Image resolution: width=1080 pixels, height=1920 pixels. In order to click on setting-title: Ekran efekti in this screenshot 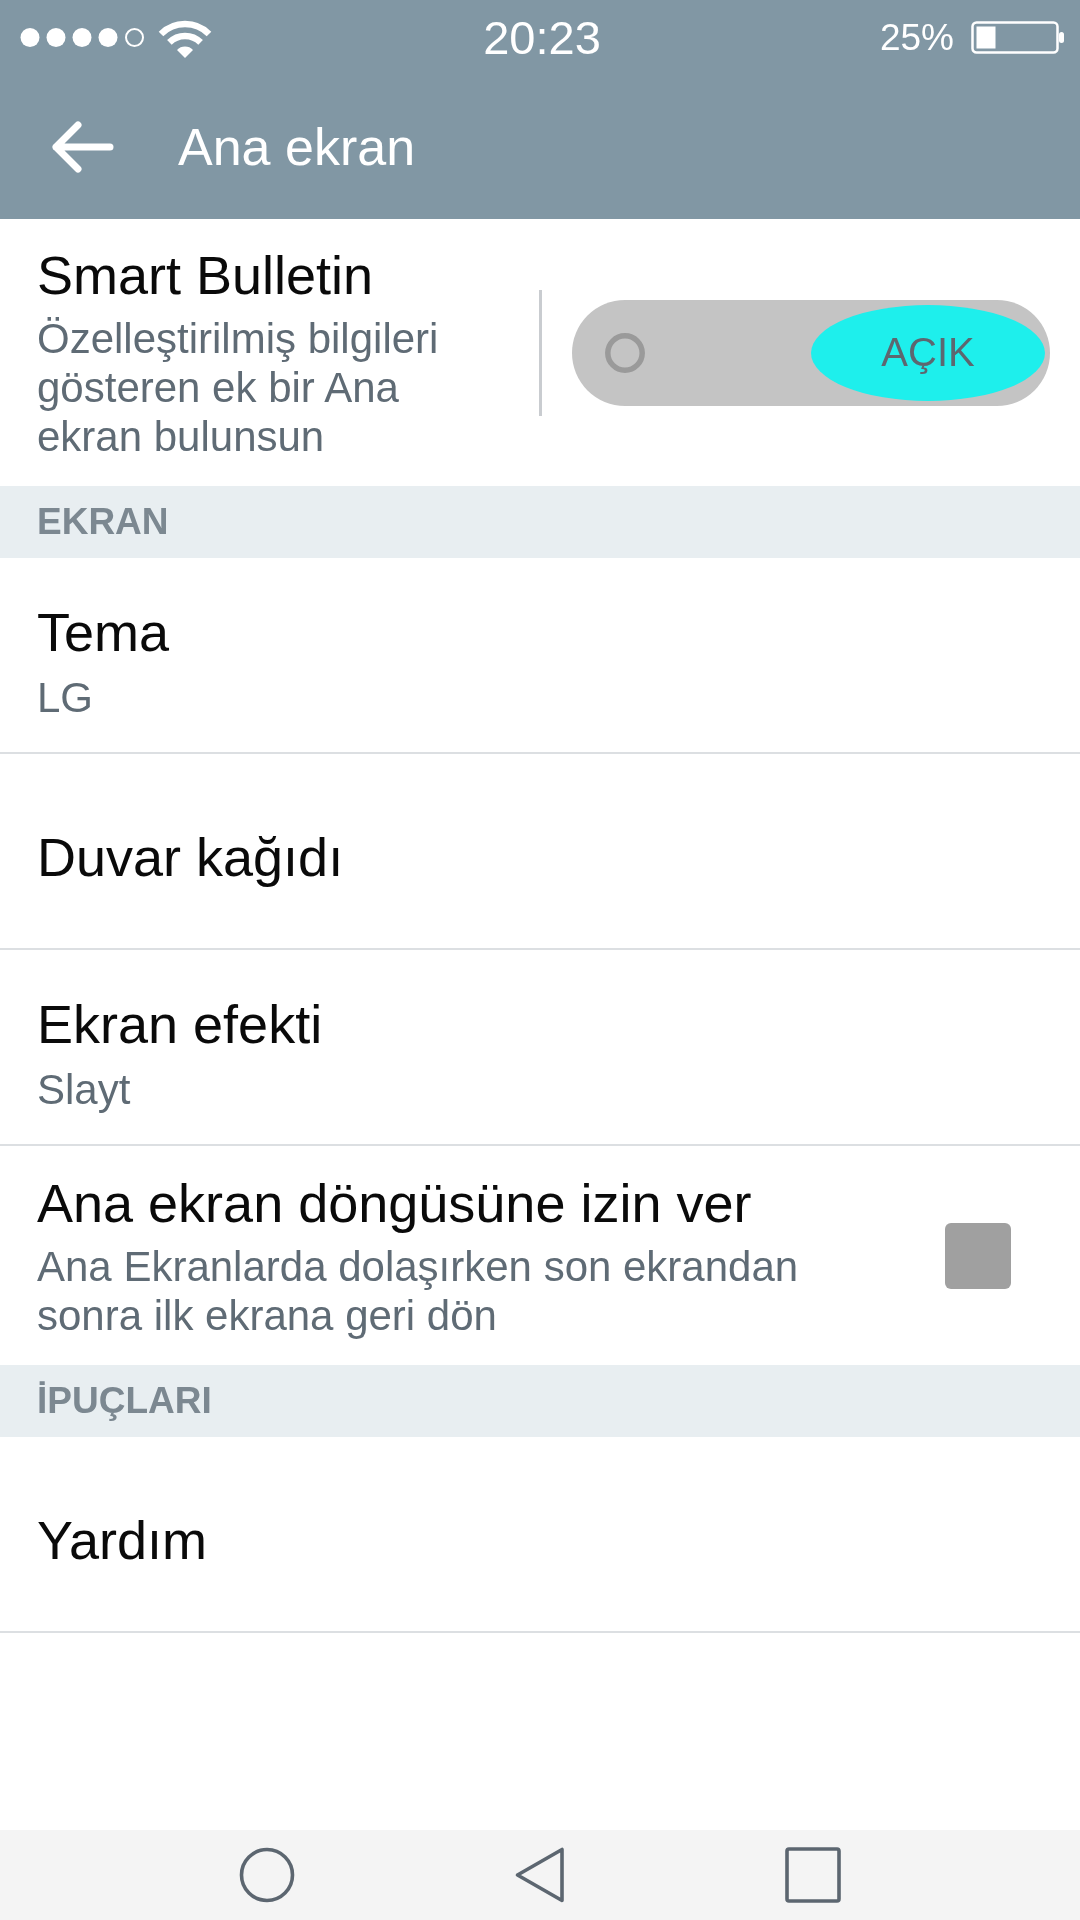, I will do `click(180, 1023)`.